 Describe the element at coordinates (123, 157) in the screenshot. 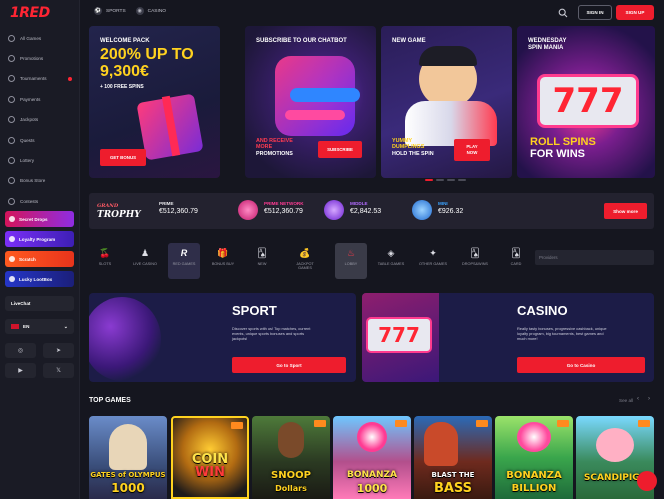

I see `get-bonus-button: GET BONUS` at that location.